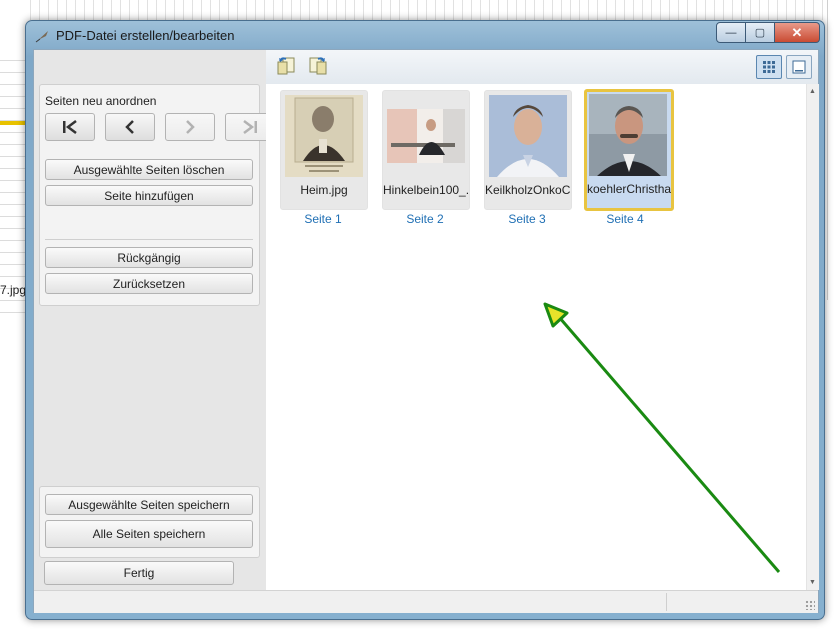 The width and height of the screenshot is (835, 639). Describe the element at coordinates (149, 504) in the screenshot. I see `save-selected-button: Ausgewählte Seiten speichern` at that location.